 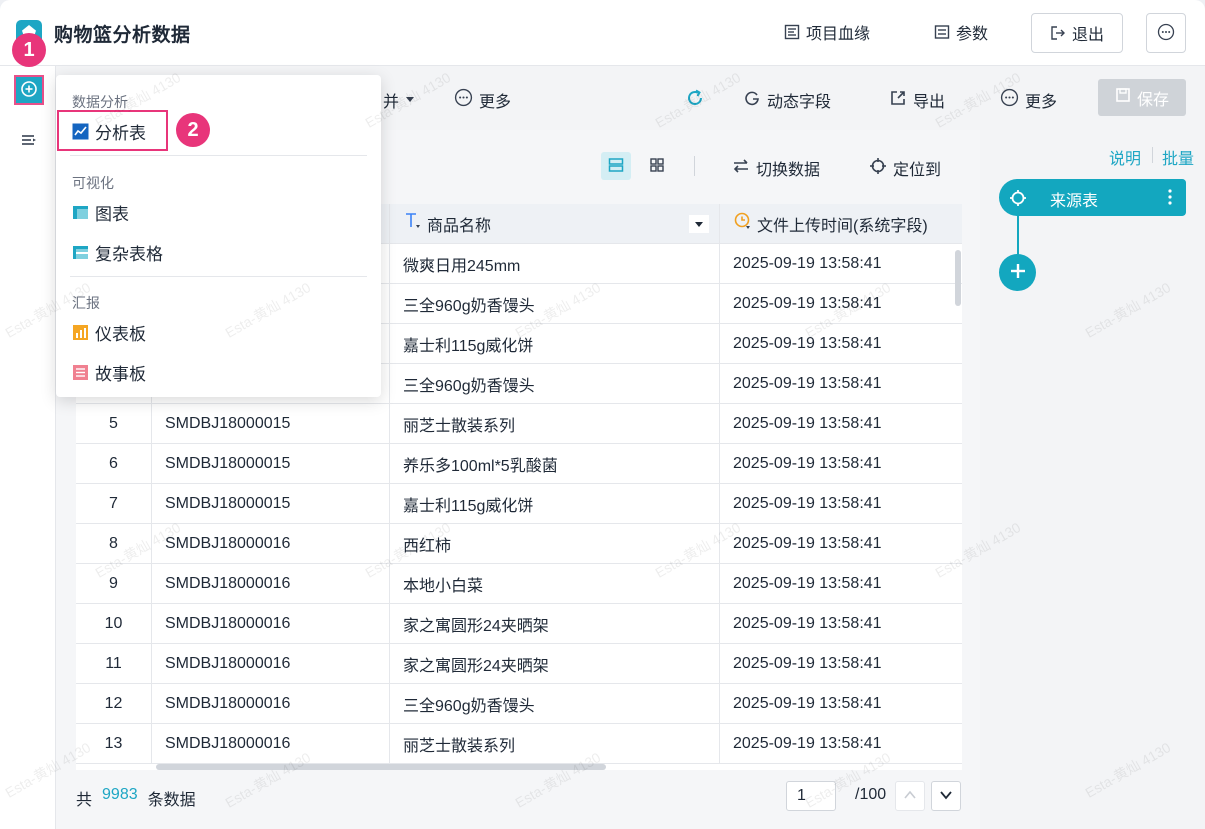 I want to click on params-button: 参数, so click(x=961, y=32).